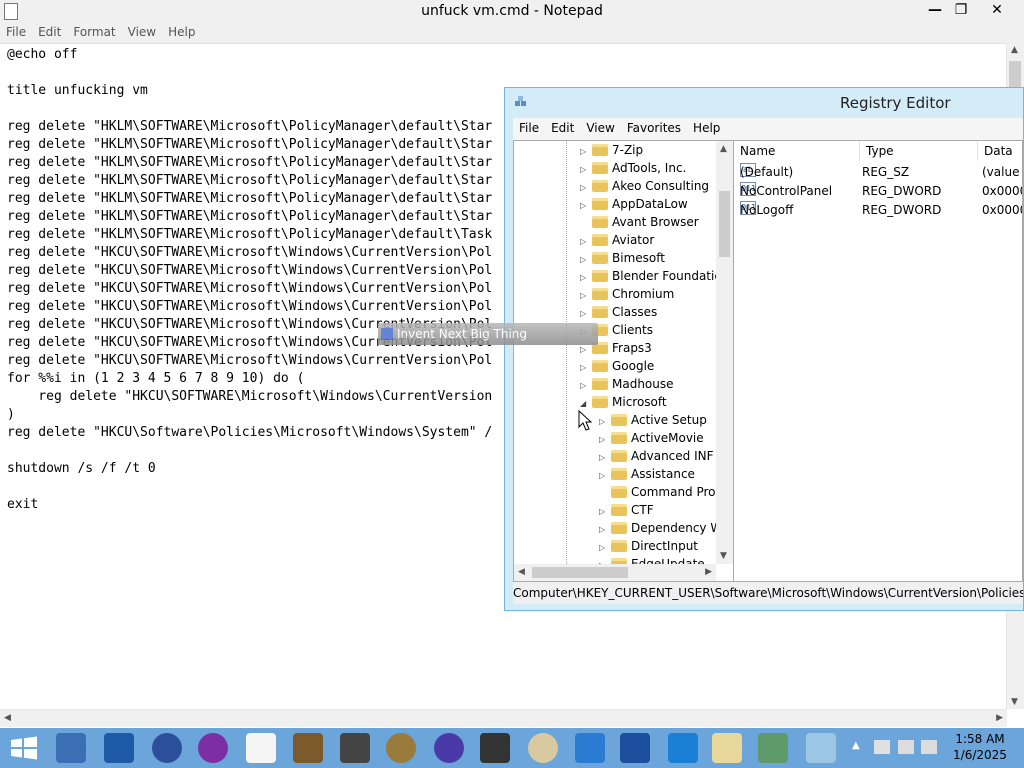 The height and width of the screenshot is (768, 1024). What do you see at coordinates (7, 718) in the screenshot?
I see `scroll-left-icon: ◀` at bounding box center [7, 718].